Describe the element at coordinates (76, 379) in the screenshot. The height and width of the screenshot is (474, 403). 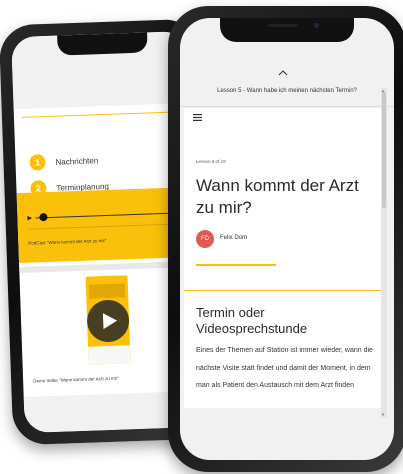
I see `video-caption: Demo Video "Wann kommt der Arzt zu mir"` at that location.